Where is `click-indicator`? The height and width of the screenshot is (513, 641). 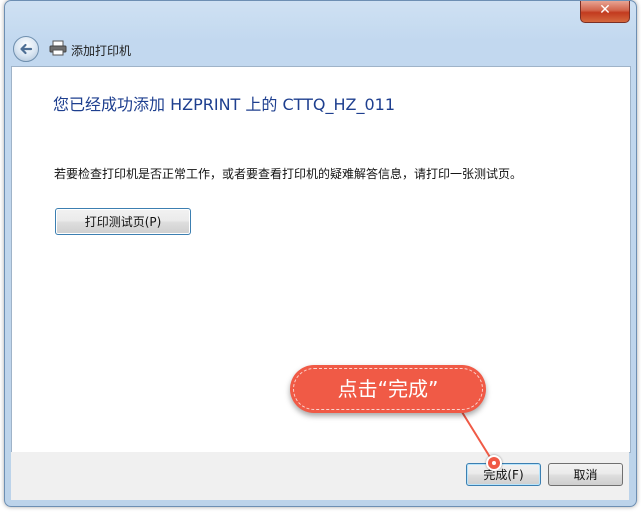 click-indicator is located at coordinates (494, 463).